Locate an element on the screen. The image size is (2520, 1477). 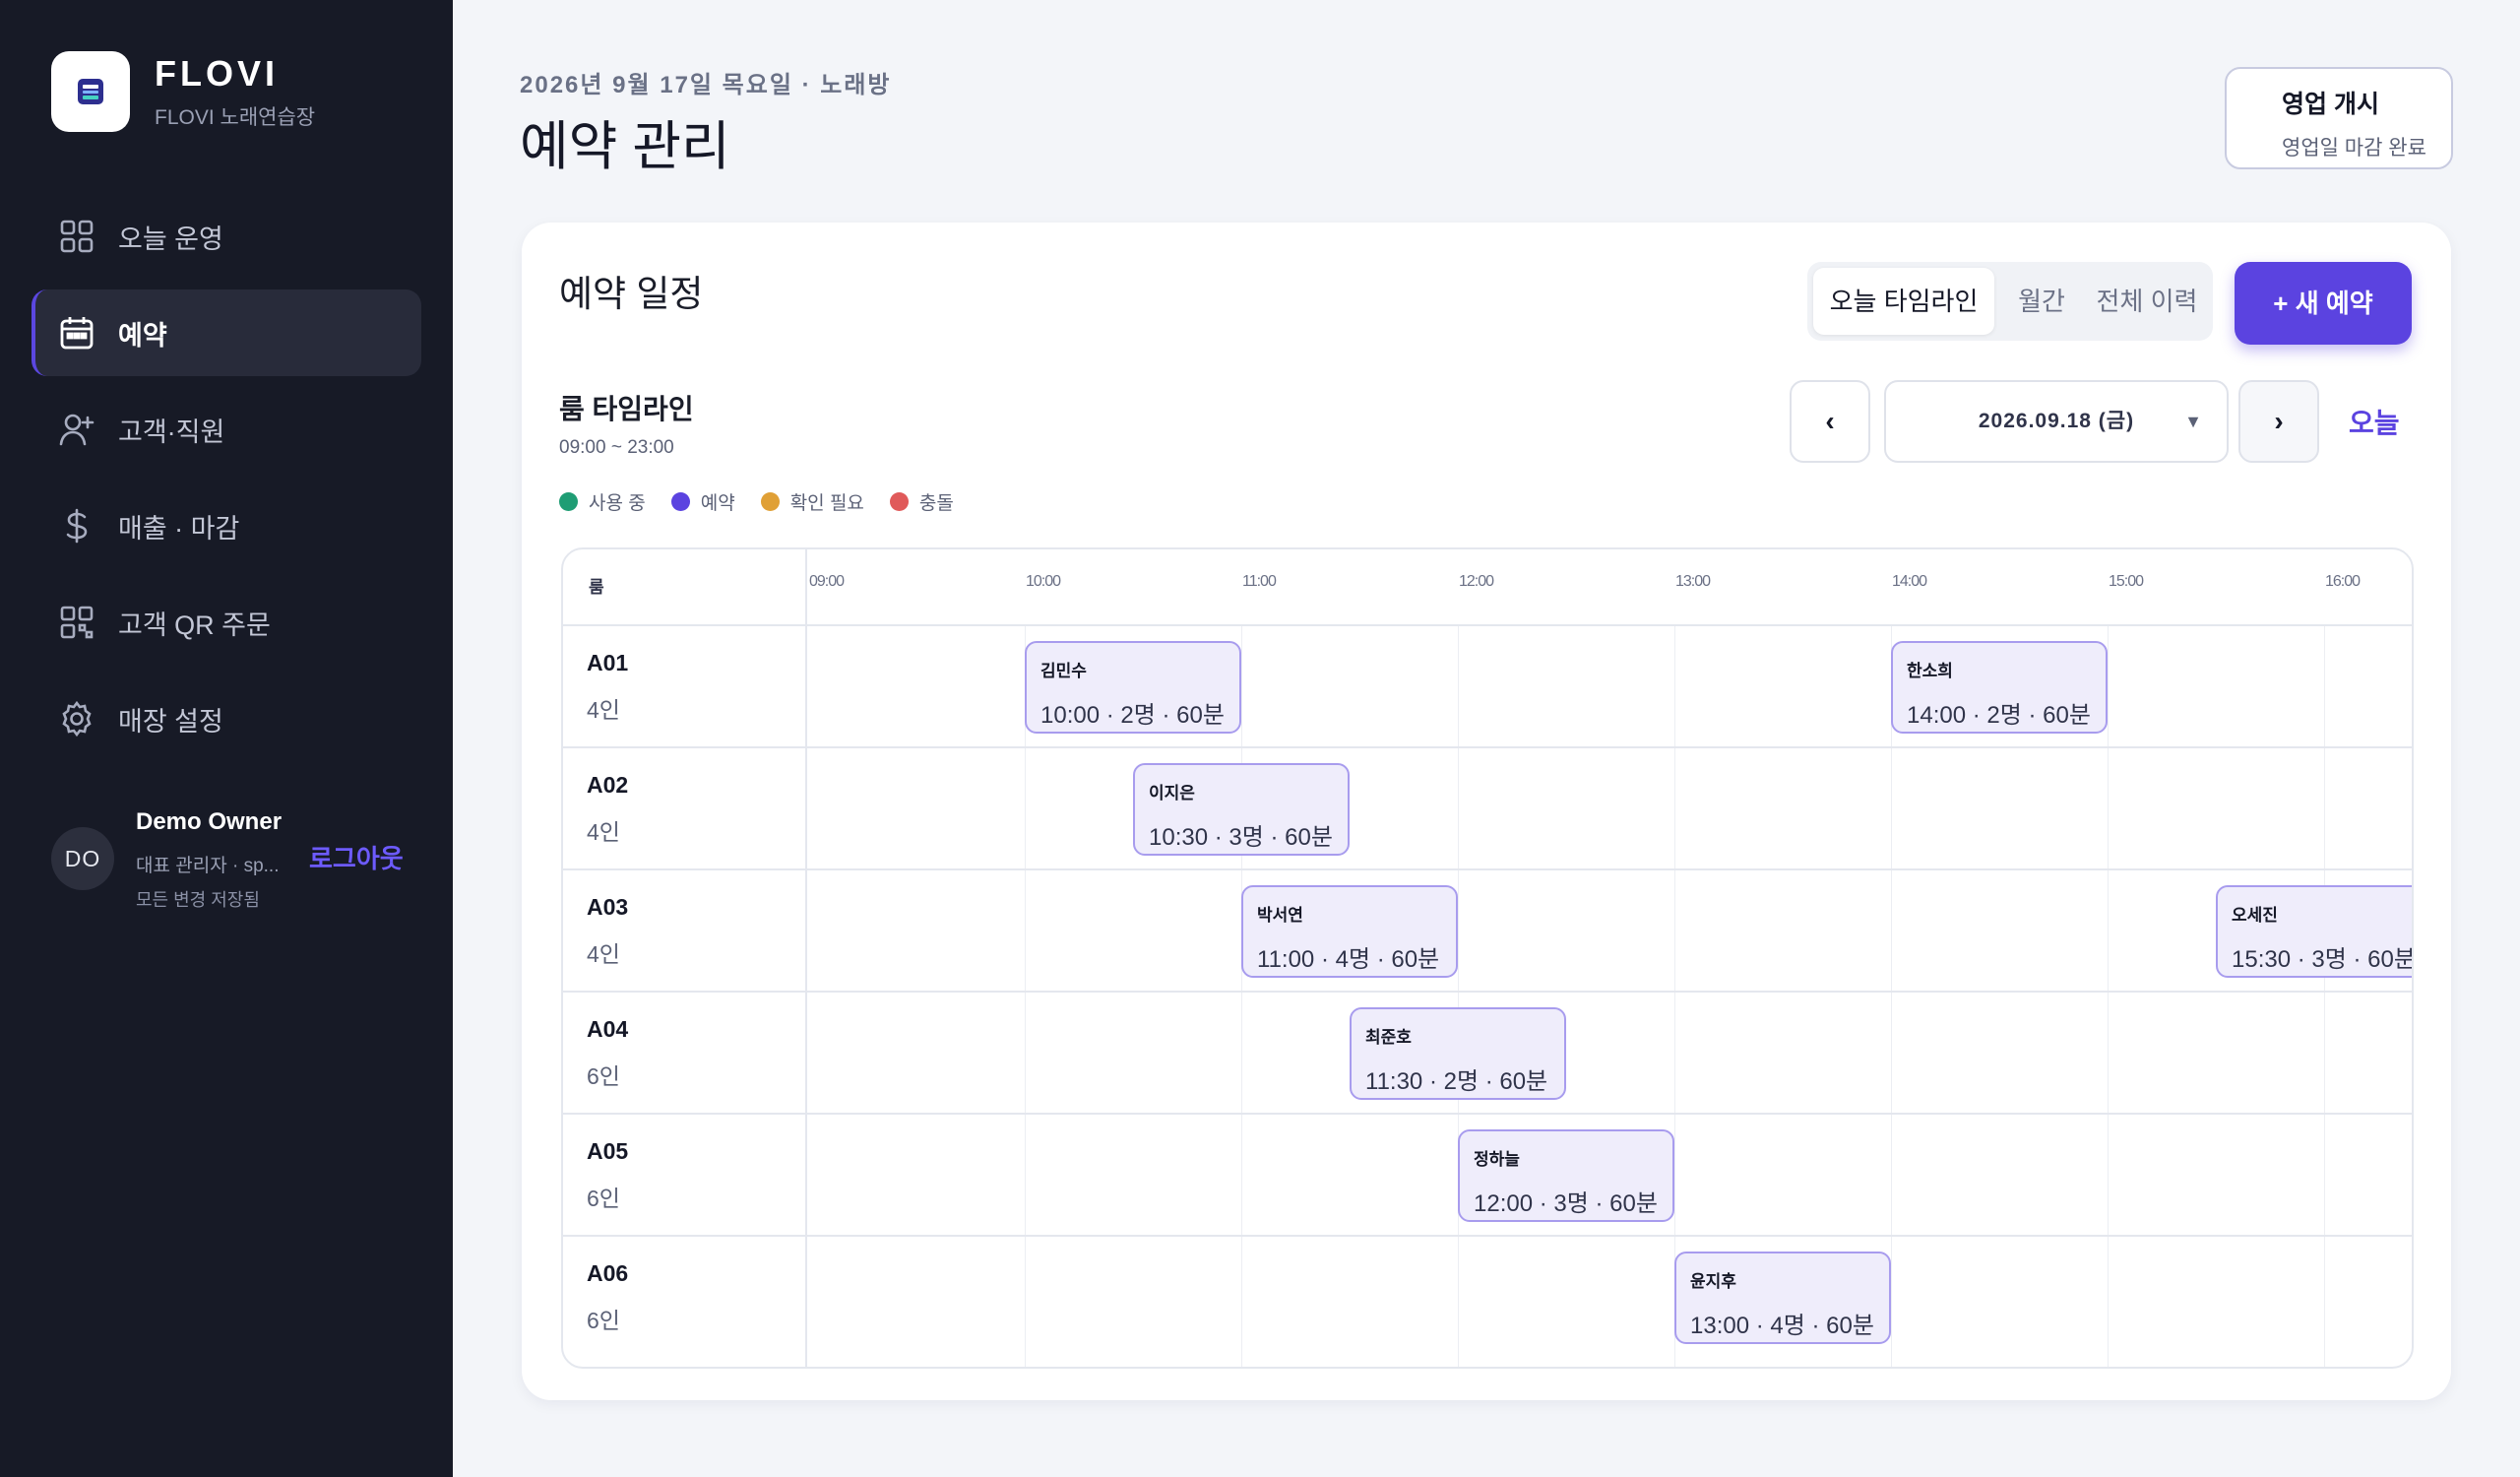
legend-item: 예약 is located at coordinates (702, 502).